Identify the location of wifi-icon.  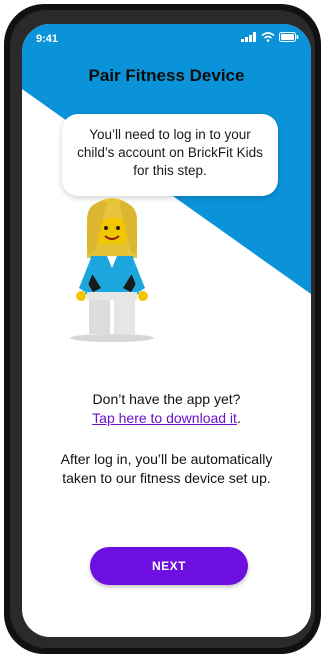
(268, 37).